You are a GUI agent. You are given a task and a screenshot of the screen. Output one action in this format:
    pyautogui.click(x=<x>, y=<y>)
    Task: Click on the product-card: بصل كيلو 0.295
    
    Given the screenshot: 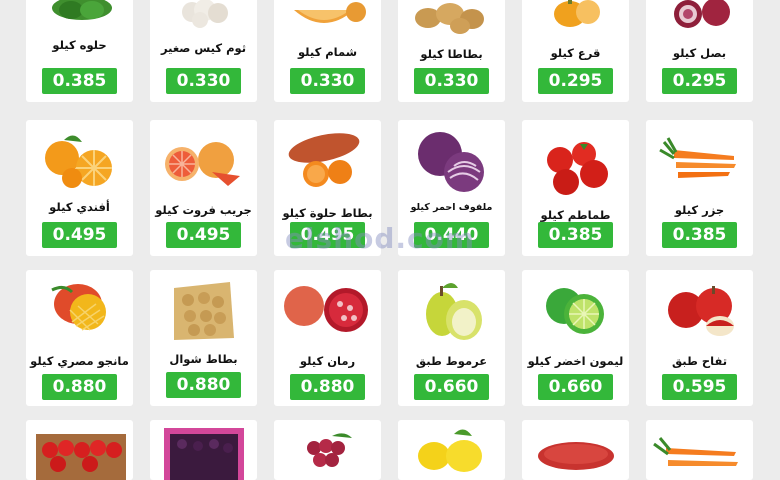 What is the action you would take?
    pyautogui.click(x=699, y=51)
    